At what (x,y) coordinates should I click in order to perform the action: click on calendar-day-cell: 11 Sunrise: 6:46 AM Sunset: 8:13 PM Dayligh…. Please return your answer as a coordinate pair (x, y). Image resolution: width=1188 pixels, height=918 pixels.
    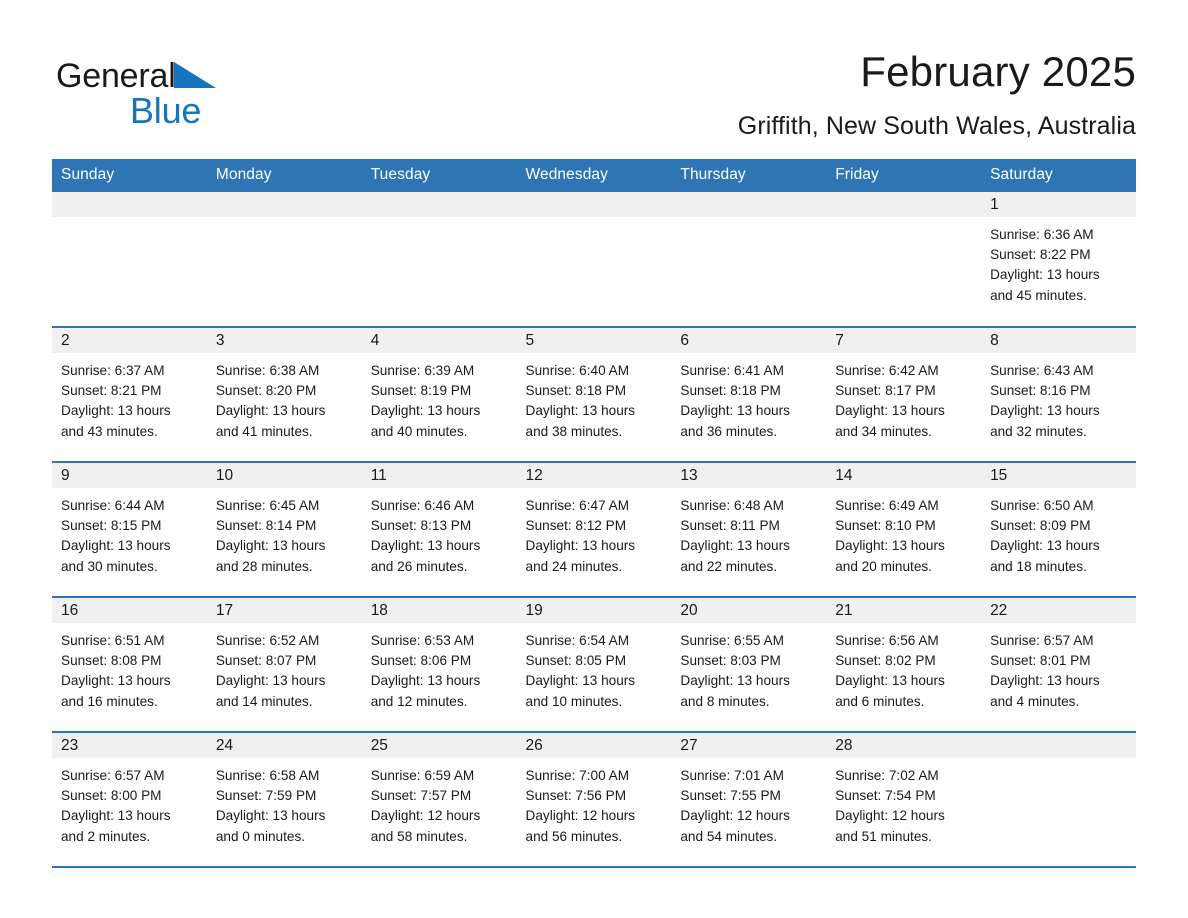
    Looking at the image, I should click on (439, 529).